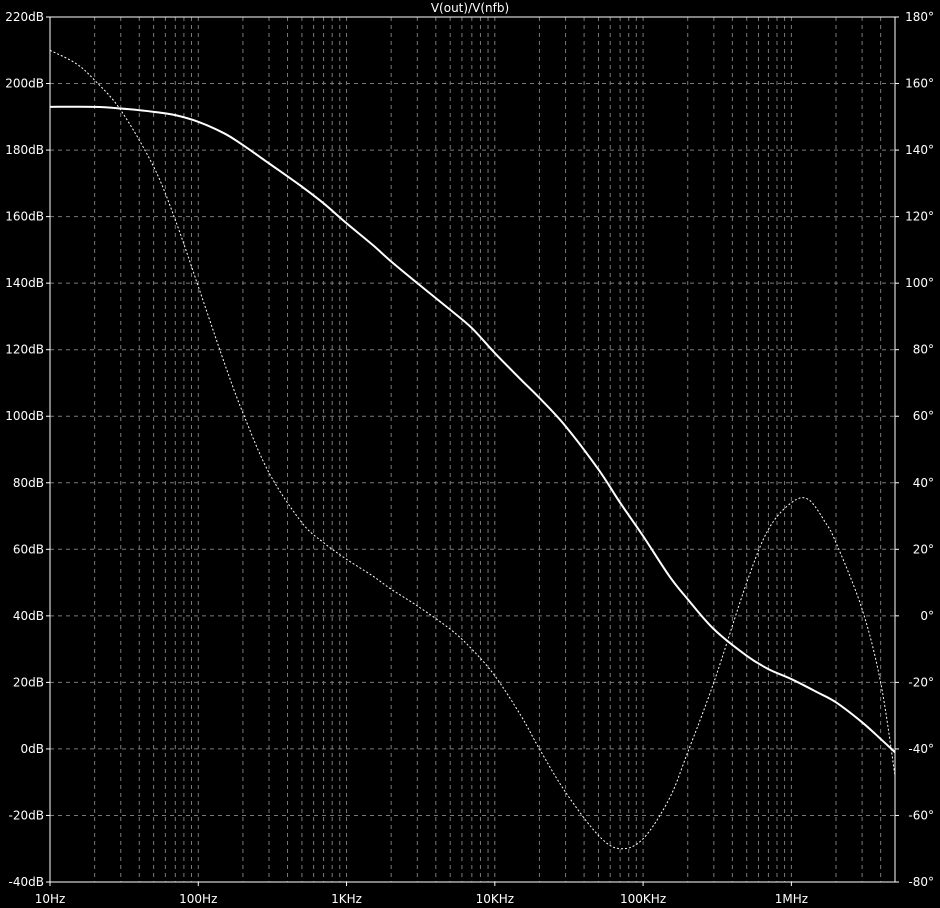 Image resolution: width=940 pixels, height=908 pixels. What do you see at coordinates (24, 84) in the screenshot?
I see `left-tick-label: 200dB` at bounding box center [24, 84].